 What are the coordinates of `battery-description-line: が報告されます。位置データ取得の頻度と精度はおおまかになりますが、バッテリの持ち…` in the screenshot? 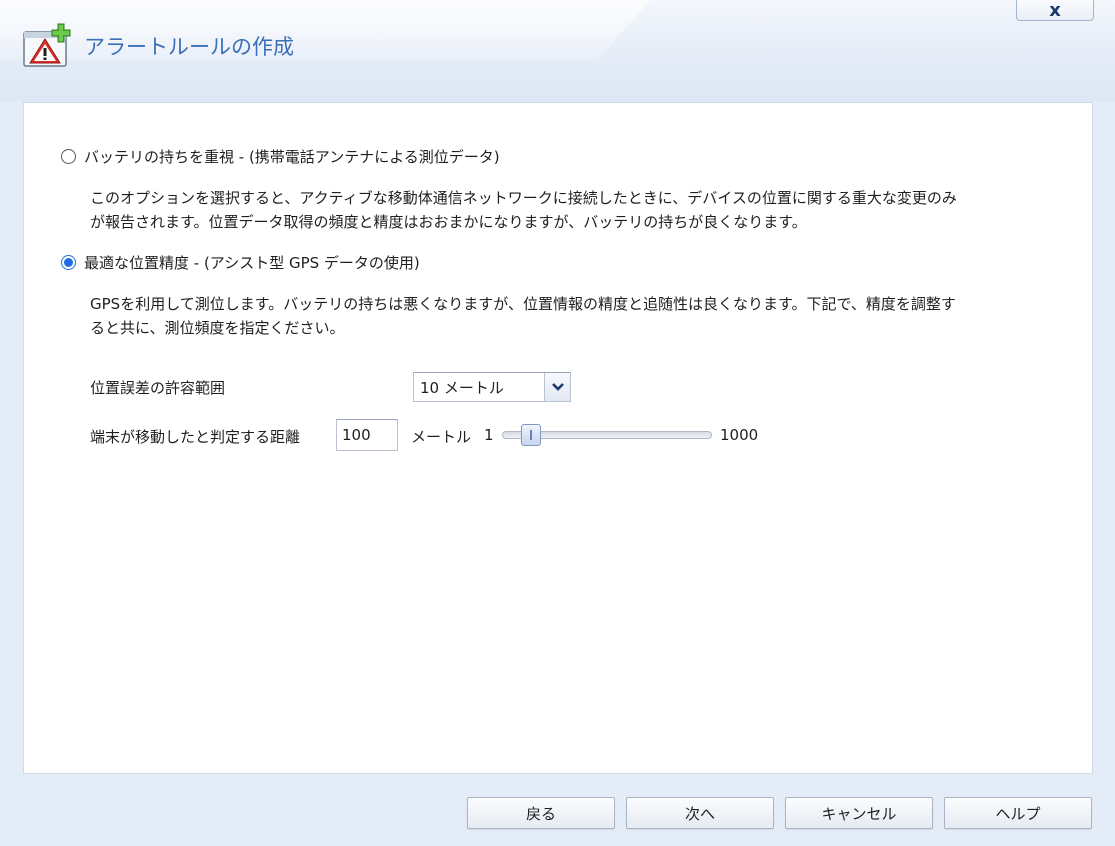 It's located at (448, 222).